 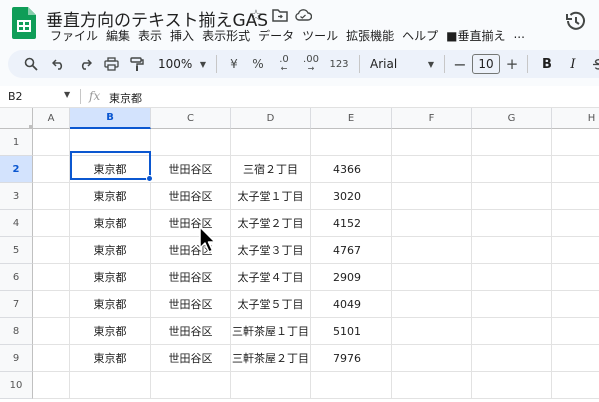 What do you see at coordinates (351, 118) in the screenshot?
I see `column-header-e: E` at bounding box center [351, 118].